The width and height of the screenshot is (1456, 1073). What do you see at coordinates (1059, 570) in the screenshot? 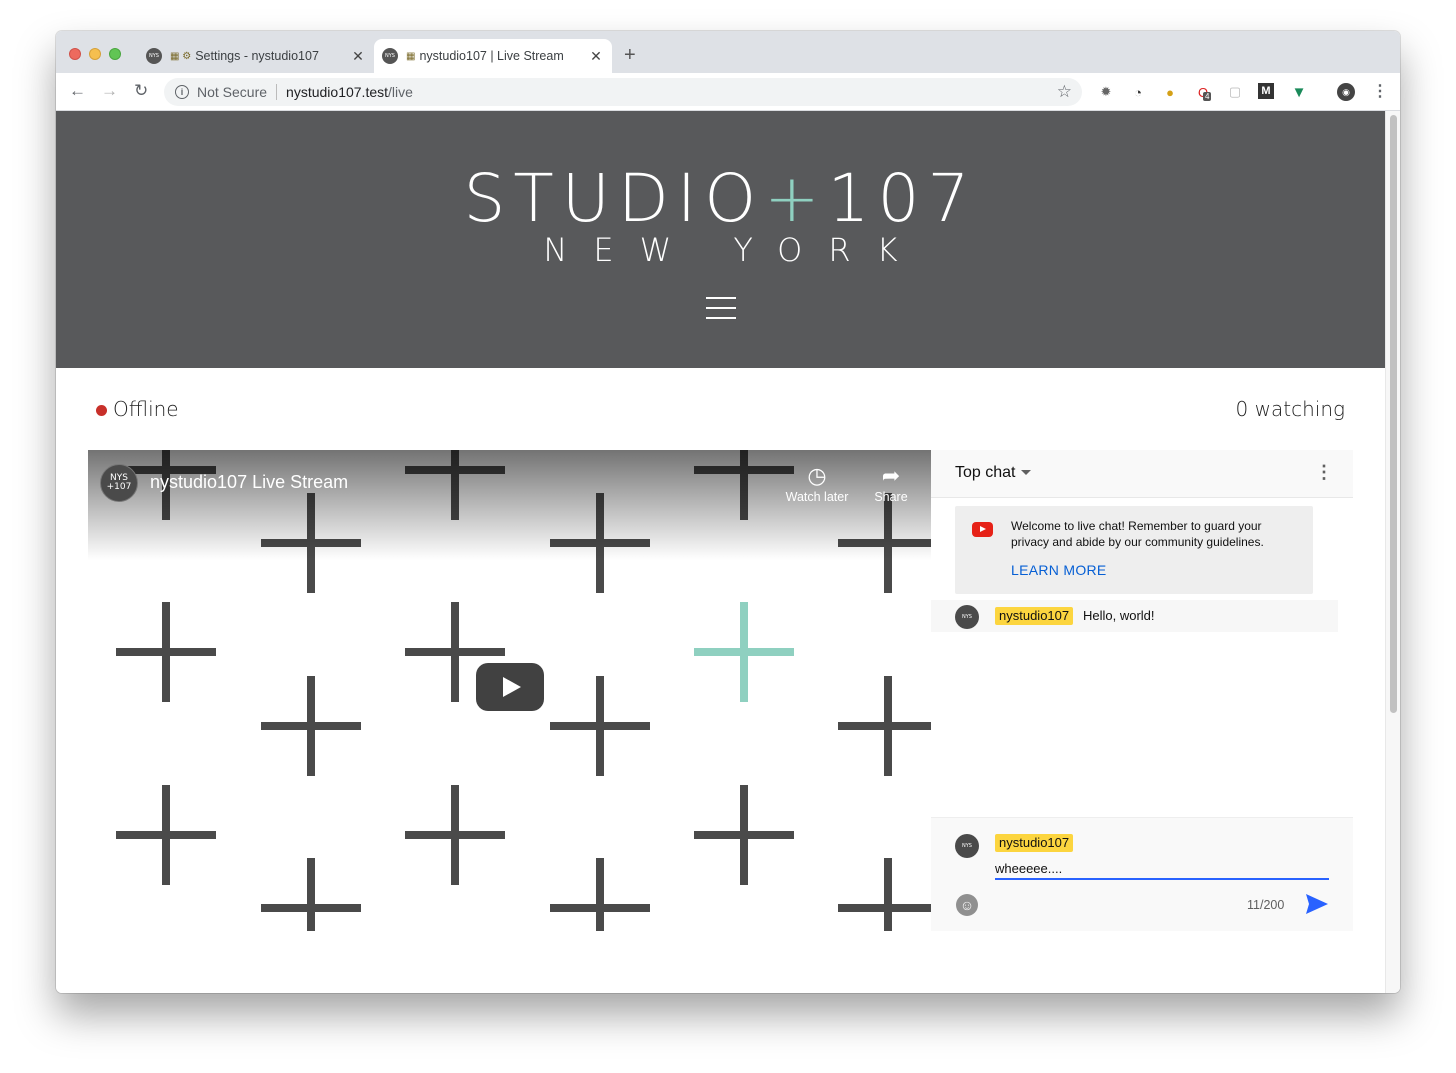
I see `learn-more-link: LEARN MORE` at bounding box center [1059, 570].